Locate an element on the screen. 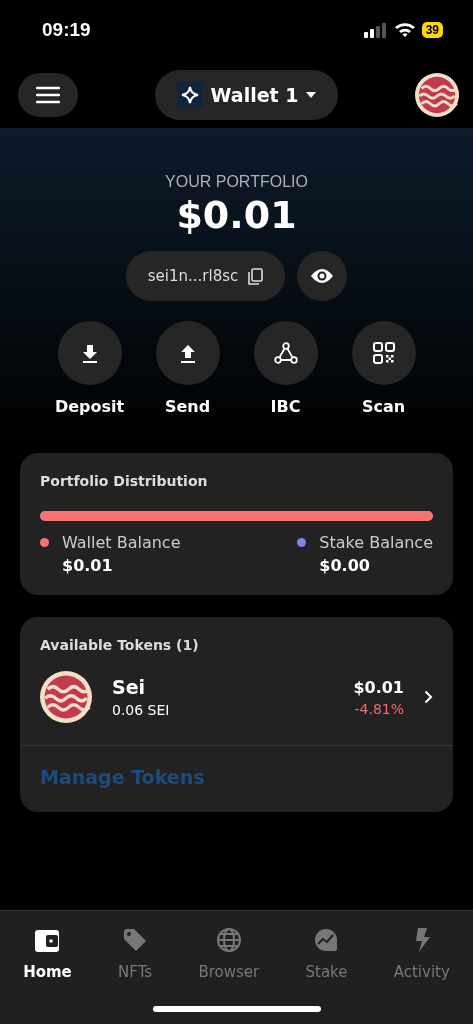  sei-avatar-icon is located at coordinates (437, 95).